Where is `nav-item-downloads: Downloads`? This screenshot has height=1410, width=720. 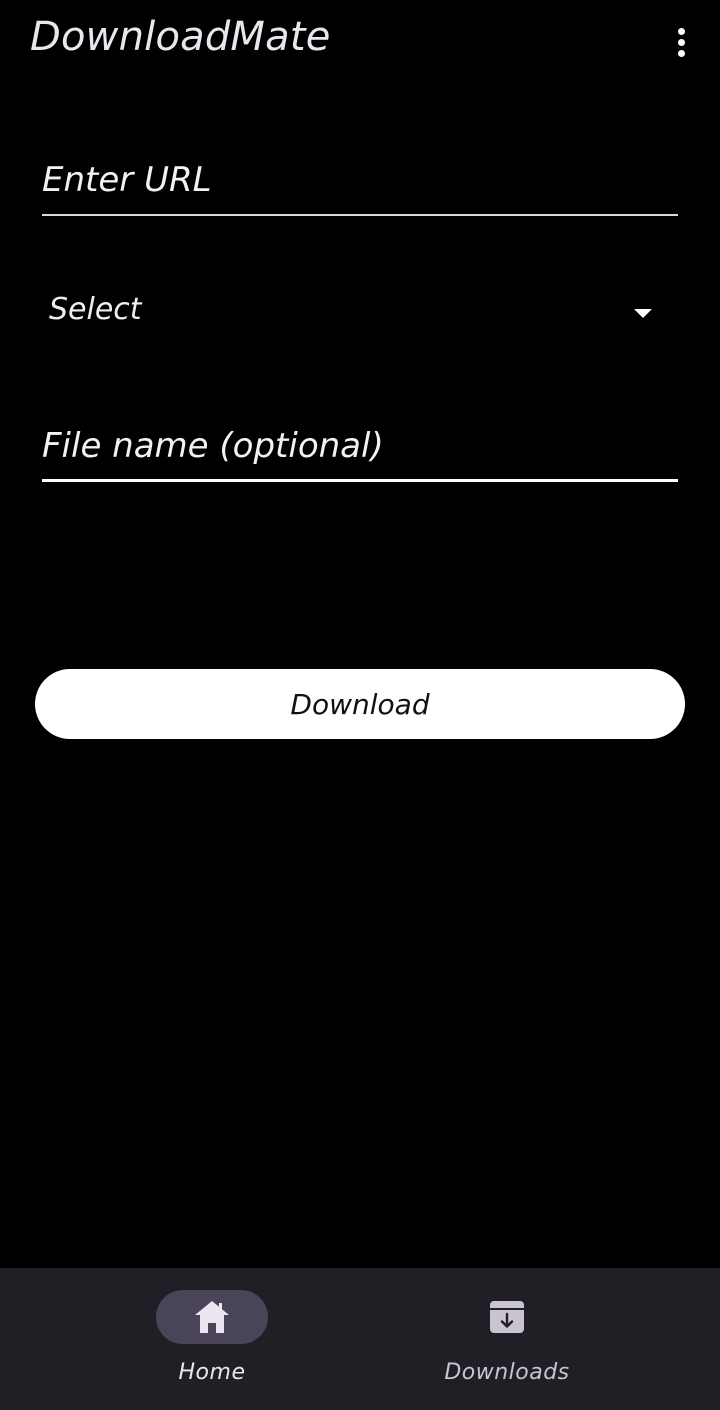 nav-item-downloads: Downloads is located at coordinates (507, 1339).